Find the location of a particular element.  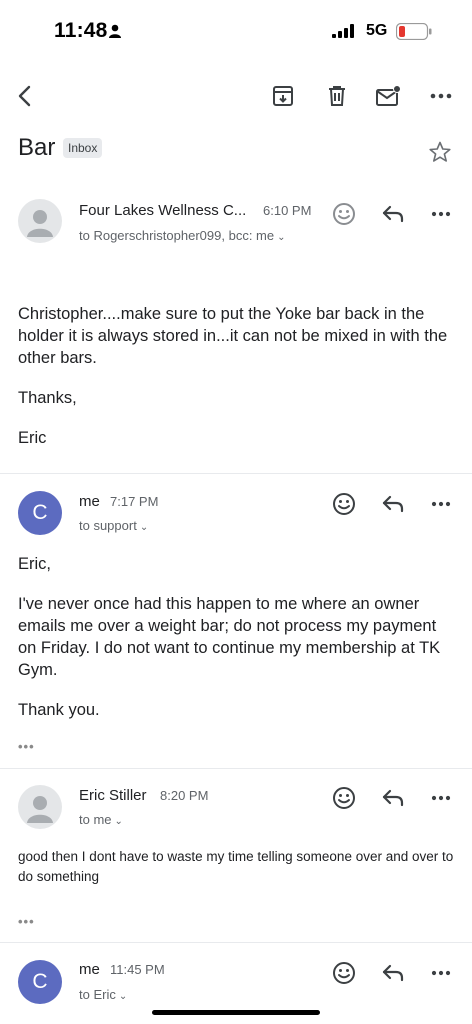

status-time: 11:48 is located at coordinates (81, 30).